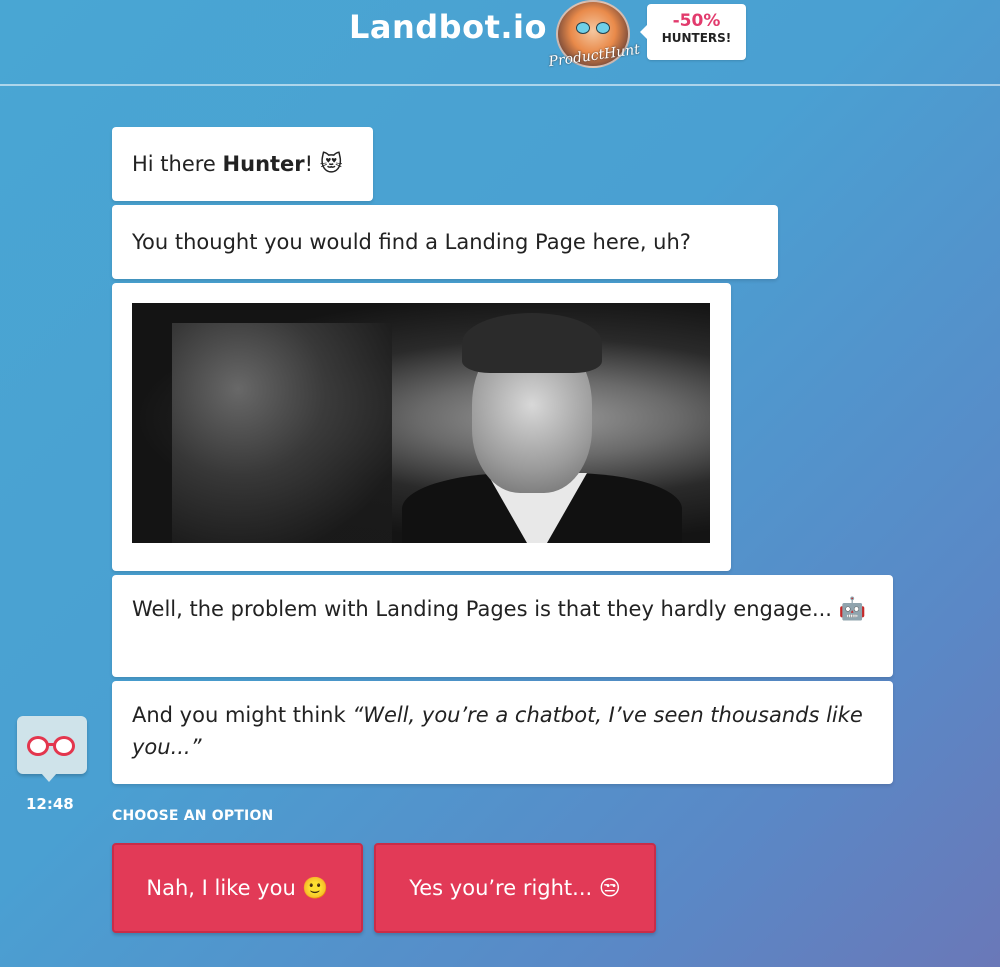  What do you see at coordinates (603, 28) in the screenshot?
I see `cat-eye-right` at bounding box center [603, 28].